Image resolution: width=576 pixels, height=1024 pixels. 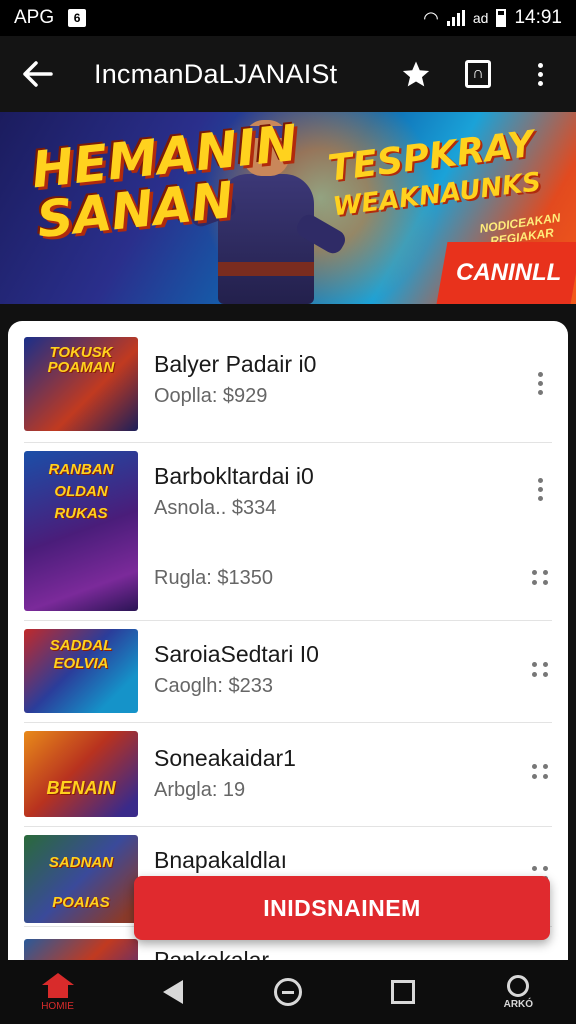 I want to click on item-price: Caoglh: $233, so click(x=213, y=686).